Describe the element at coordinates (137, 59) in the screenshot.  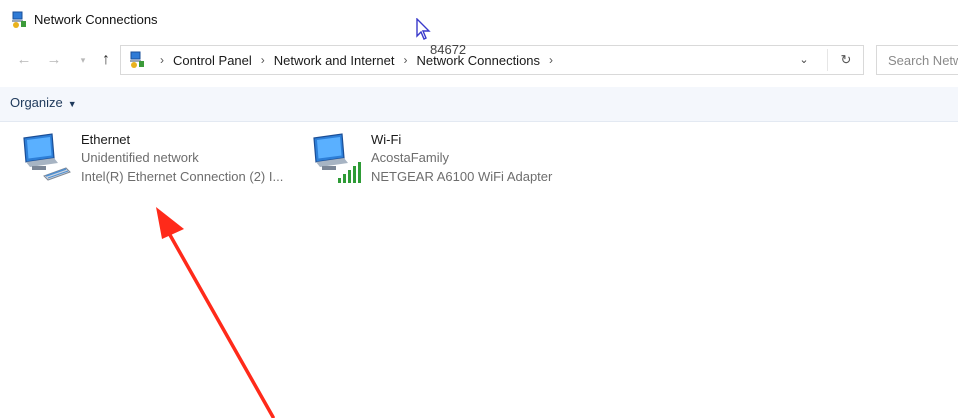
I see `control-panel-icon` at that location.